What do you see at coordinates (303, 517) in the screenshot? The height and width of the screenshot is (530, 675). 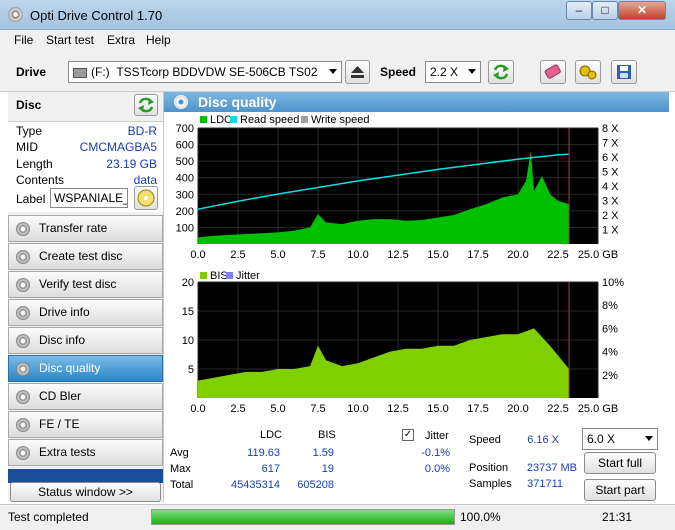 I see `progress-bar` at bounding box center [303, 517].